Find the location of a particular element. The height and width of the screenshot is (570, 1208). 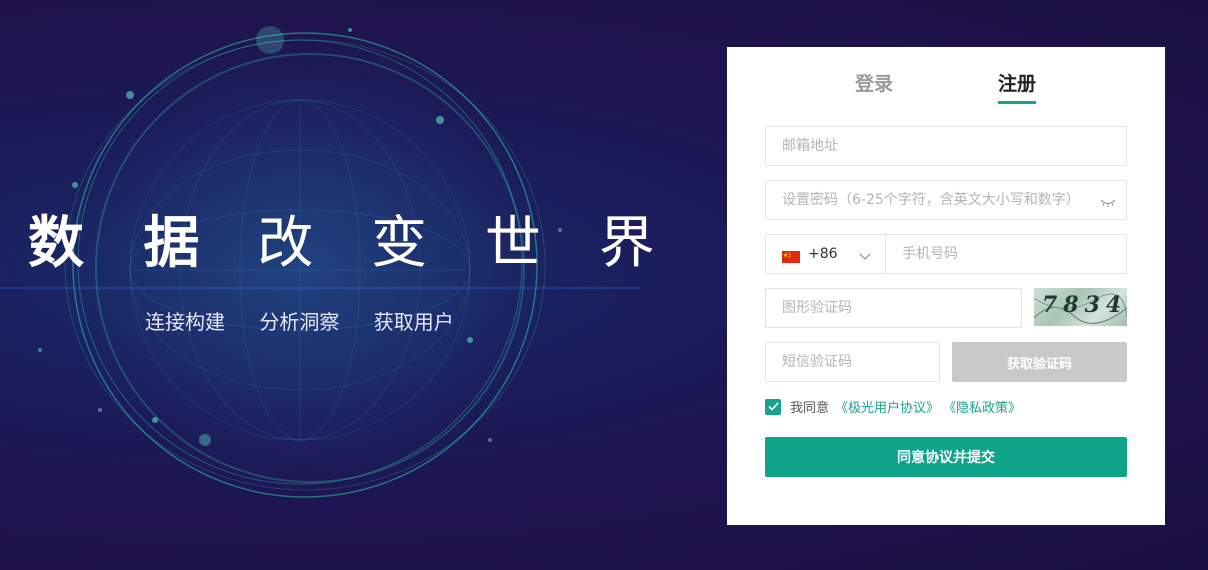

password-field is located at coordinates (946, 200).